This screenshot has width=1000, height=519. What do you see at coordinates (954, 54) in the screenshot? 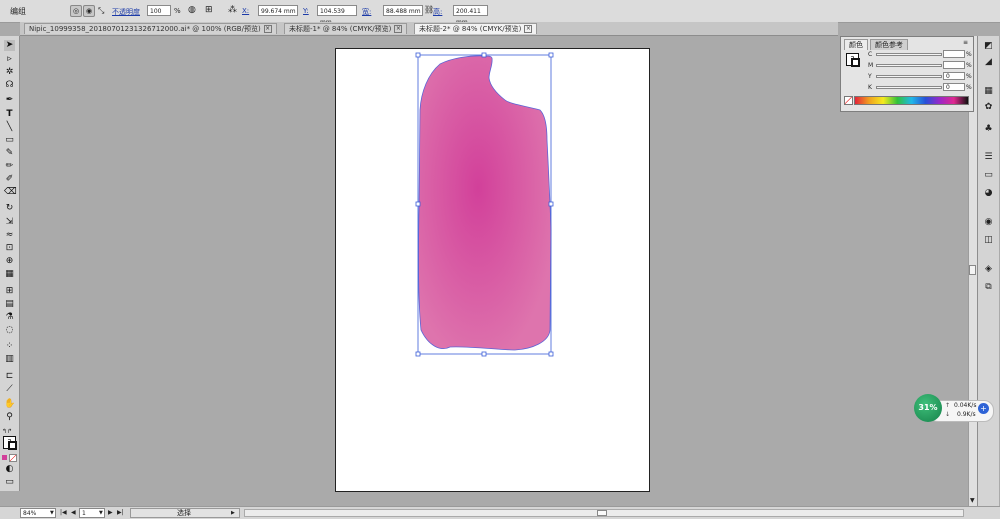
I see `channel-c-input` at bounding box center [954, 54].